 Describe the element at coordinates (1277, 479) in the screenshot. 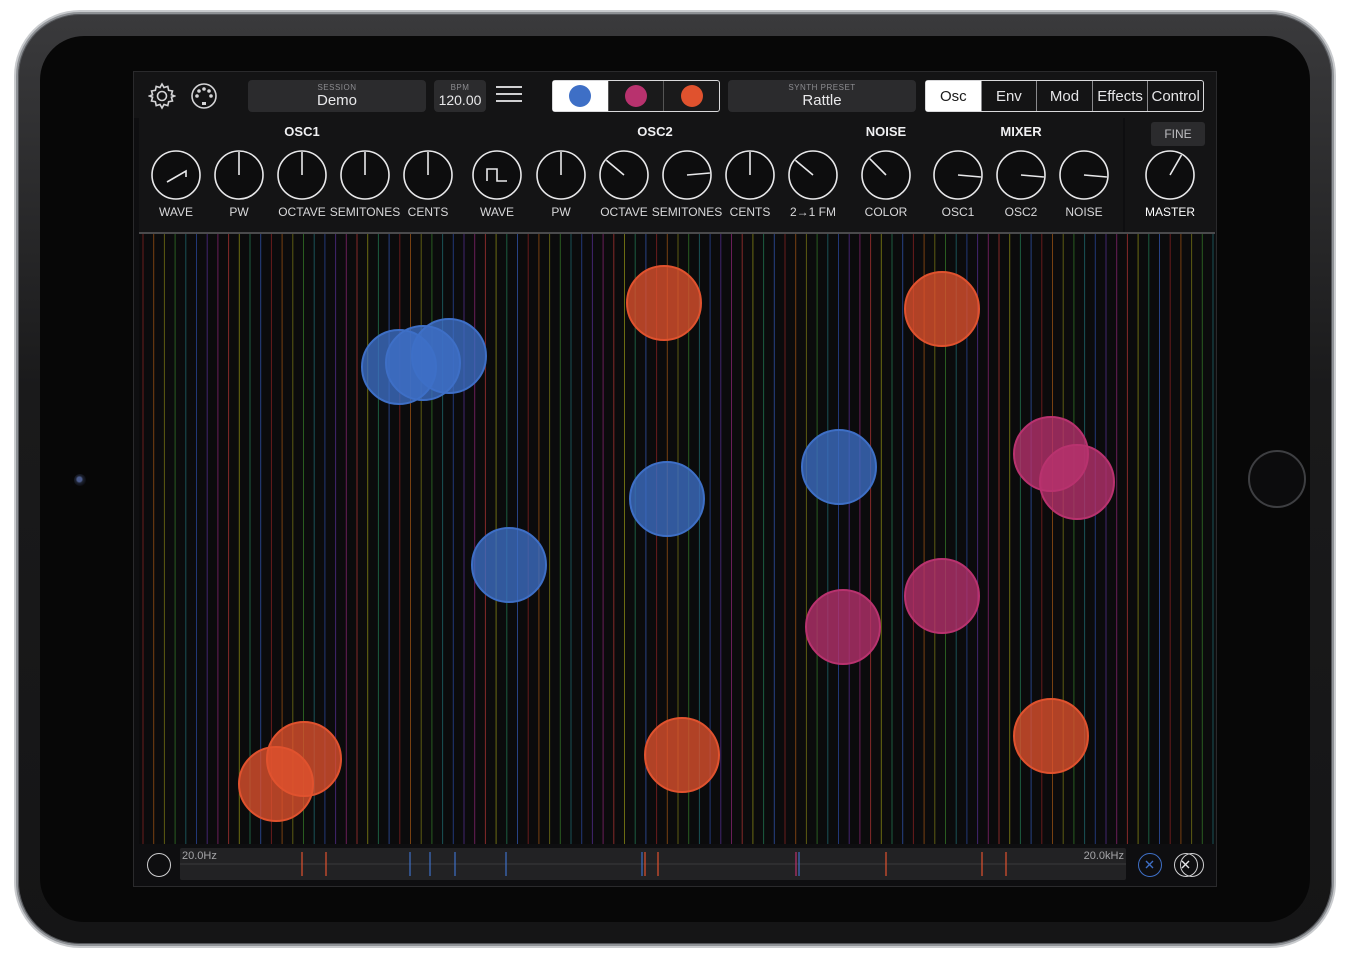

I see `home-button` at that location.